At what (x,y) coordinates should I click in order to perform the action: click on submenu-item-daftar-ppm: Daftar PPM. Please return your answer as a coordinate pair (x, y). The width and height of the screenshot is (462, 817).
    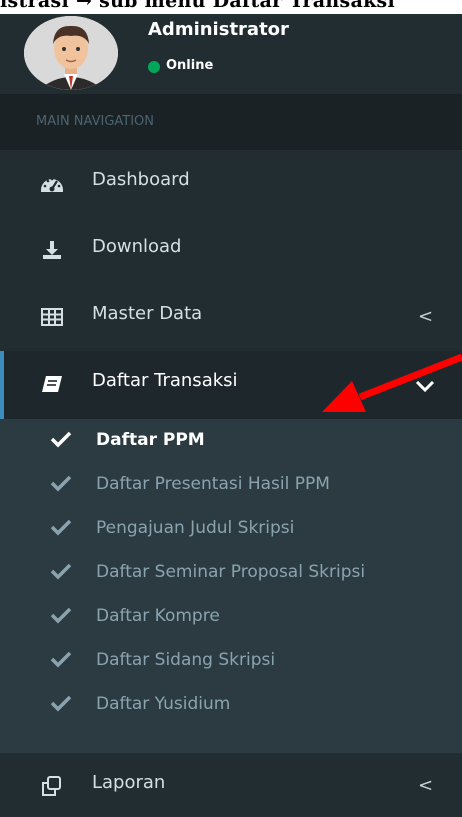
    Looking at the image, I should click on (231, 441).